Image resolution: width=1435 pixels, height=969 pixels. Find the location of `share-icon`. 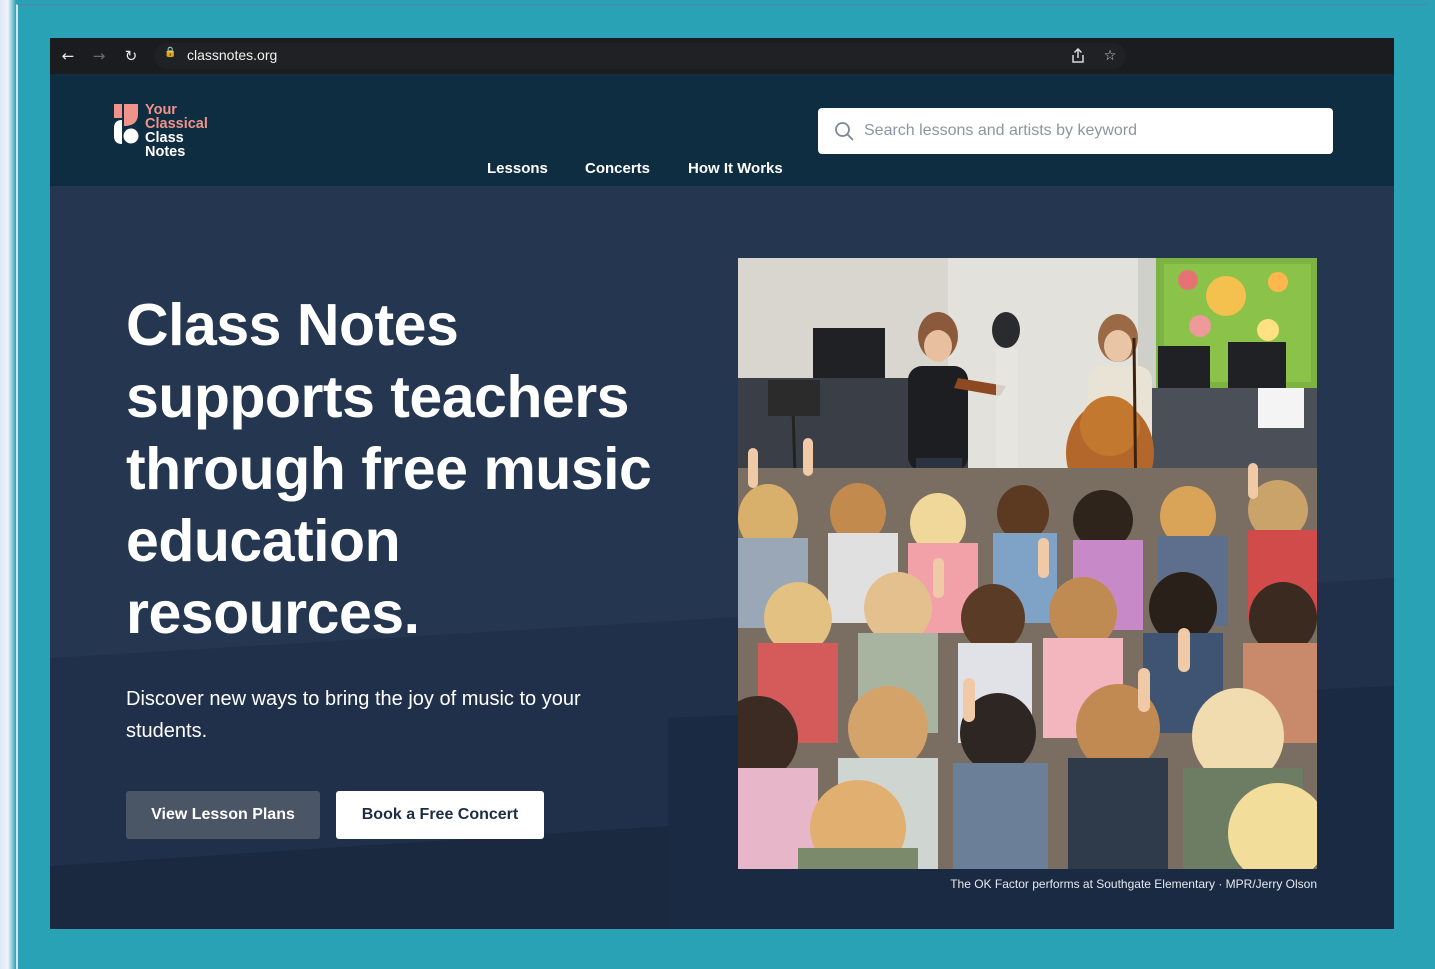

share-icon is located at coordinates (1078, 56).